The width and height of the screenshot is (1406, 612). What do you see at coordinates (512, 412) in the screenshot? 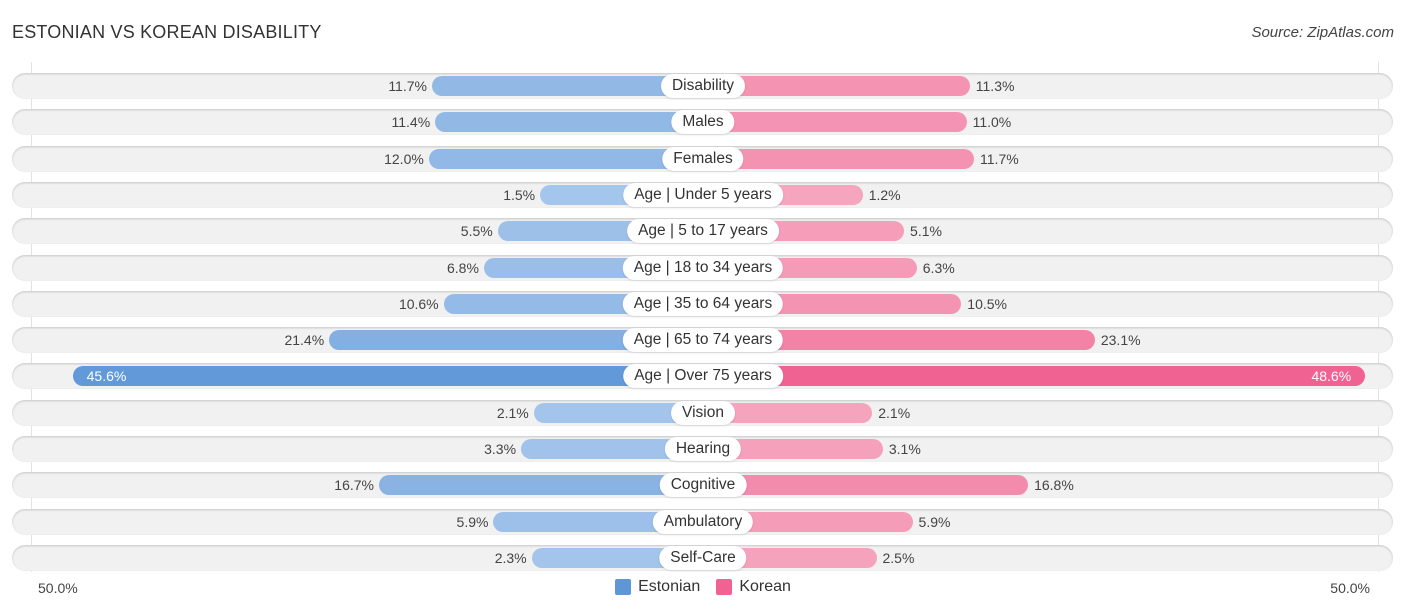
I see `value-label-estonian: 2.1%` at bounding box center [512, 412].